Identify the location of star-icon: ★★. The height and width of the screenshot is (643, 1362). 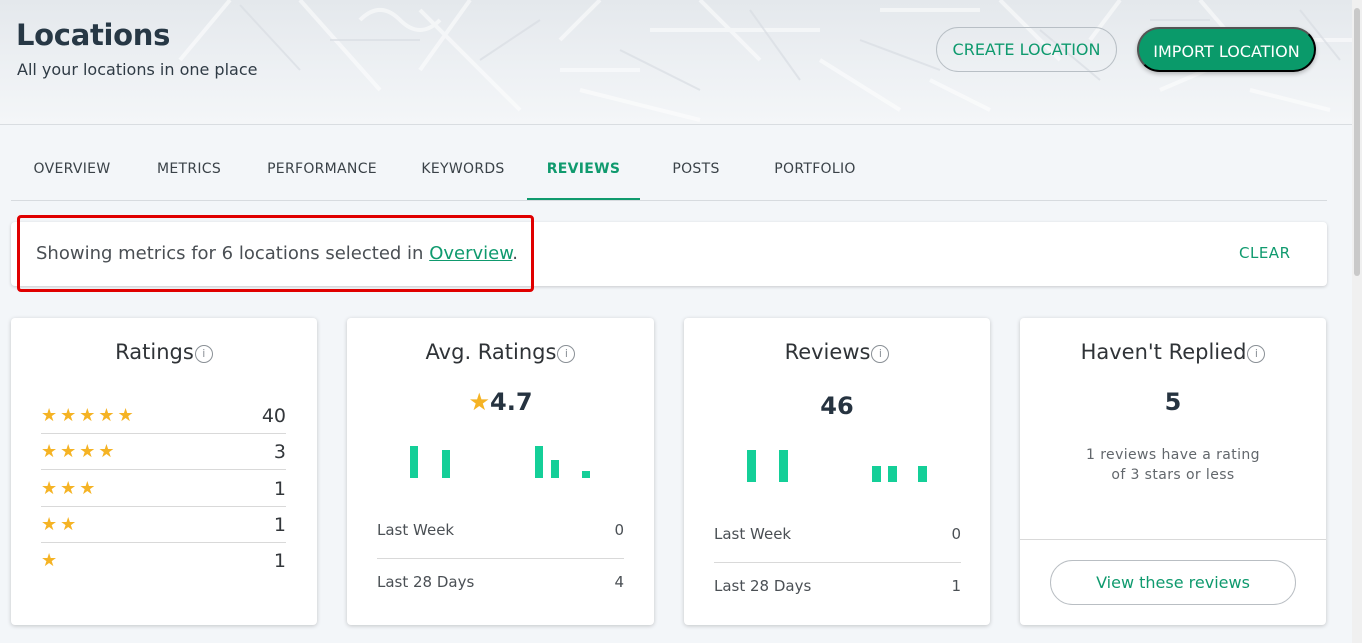
(60, 524).